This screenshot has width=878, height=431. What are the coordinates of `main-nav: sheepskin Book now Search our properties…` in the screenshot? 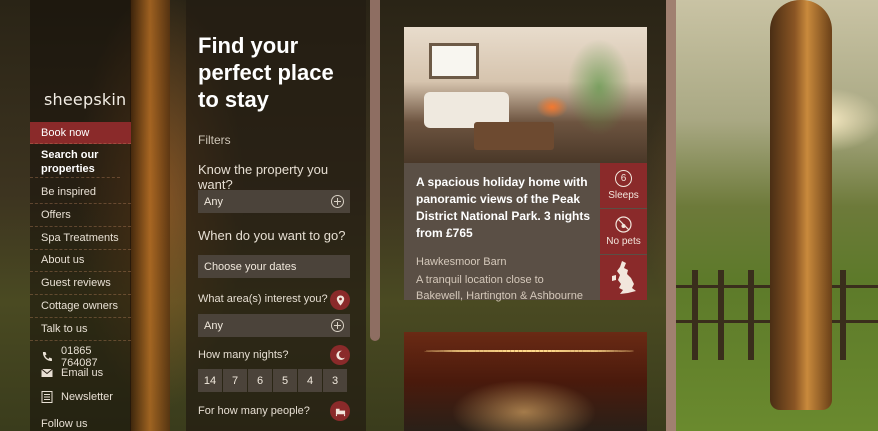 It's located at (80, 215).